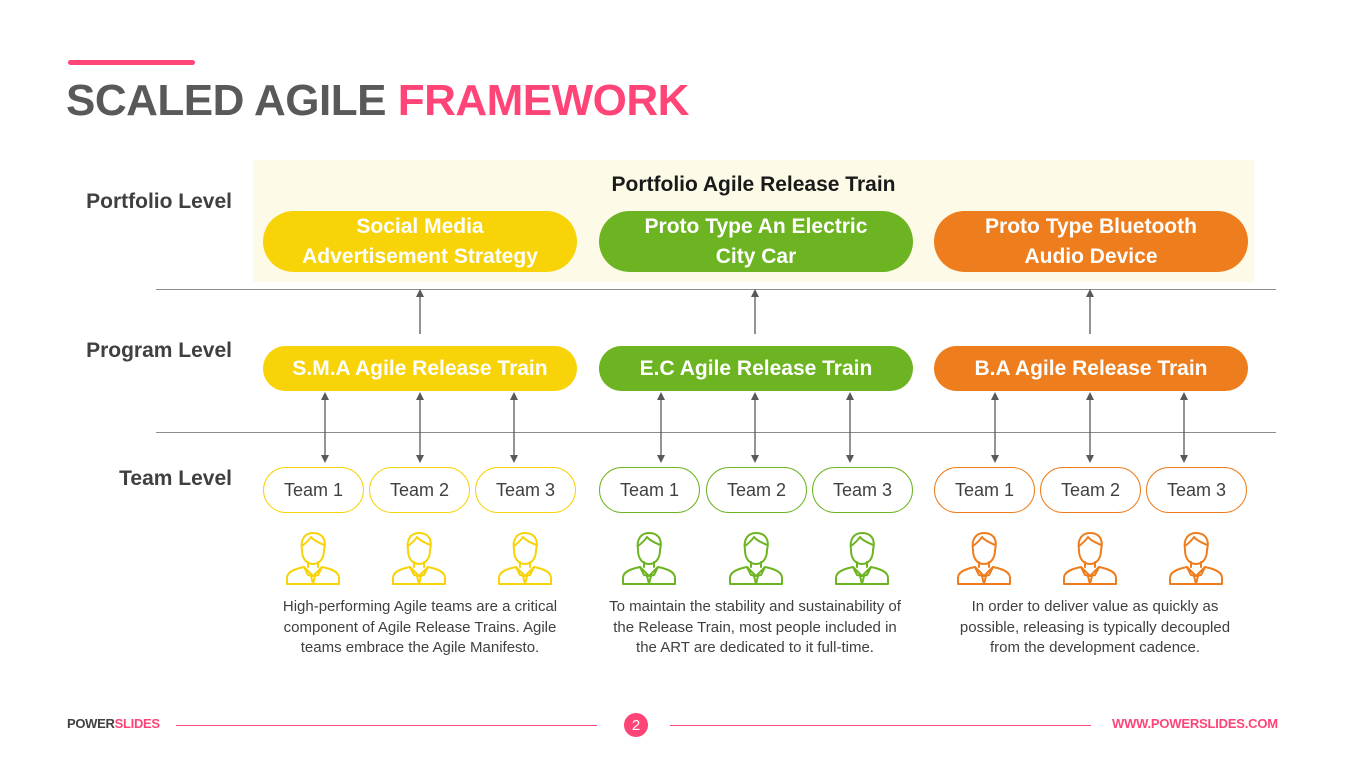 The width and height of the screenshot is (1365, 767). I want to click on team-3-ba: Team 3, so click(1196, 490).